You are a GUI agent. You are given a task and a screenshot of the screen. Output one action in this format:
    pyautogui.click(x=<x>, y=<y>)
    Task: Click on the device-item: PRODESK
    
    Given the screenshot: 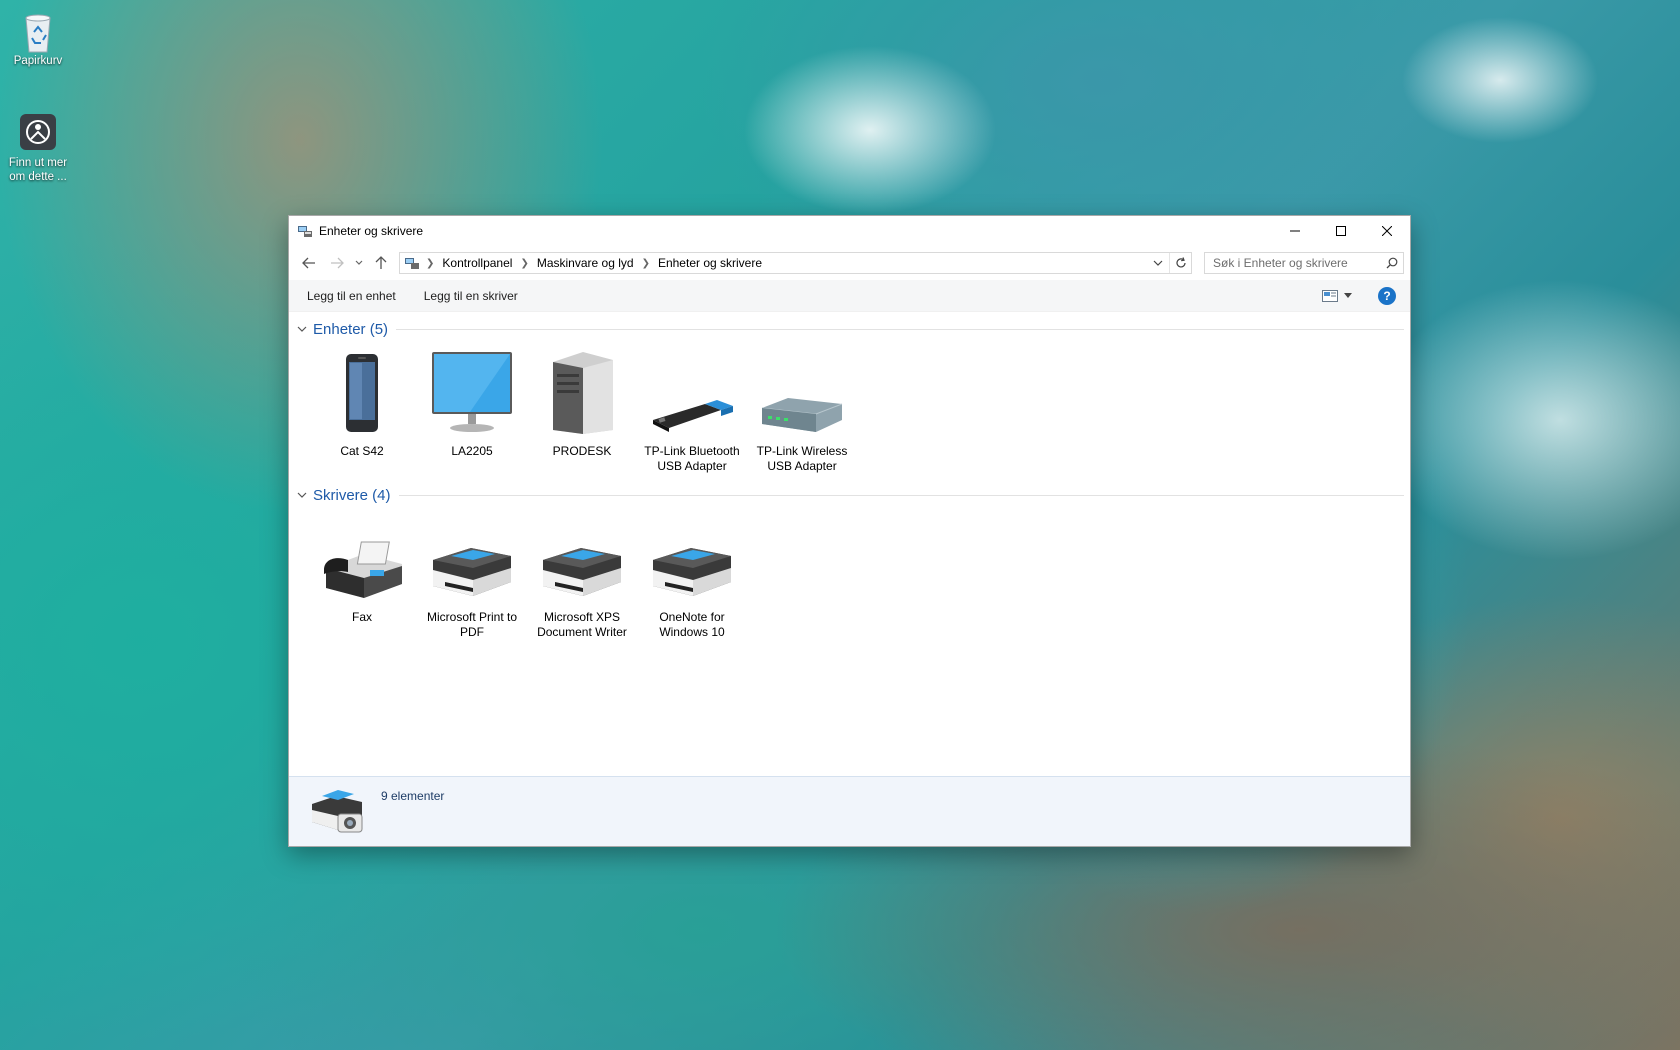 What is the action you would take?
    pyautogui.click(x=582, y=408)
    